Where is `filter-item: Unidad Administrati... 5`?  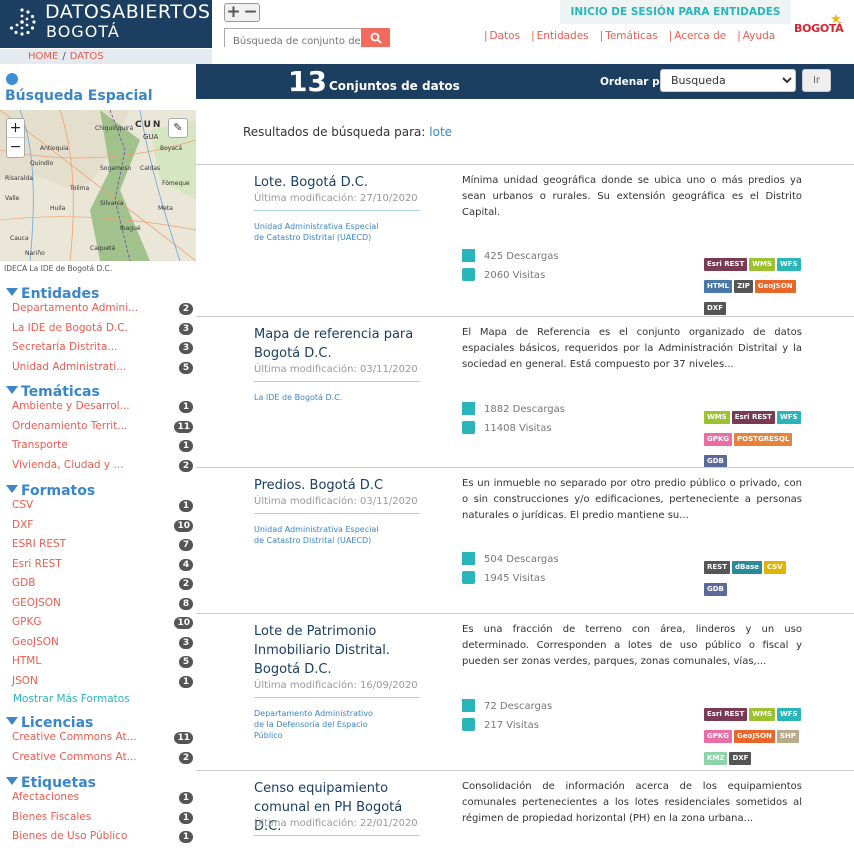 filter-item: Unidad Administrati... 5 is located at coordinates (103, 367).